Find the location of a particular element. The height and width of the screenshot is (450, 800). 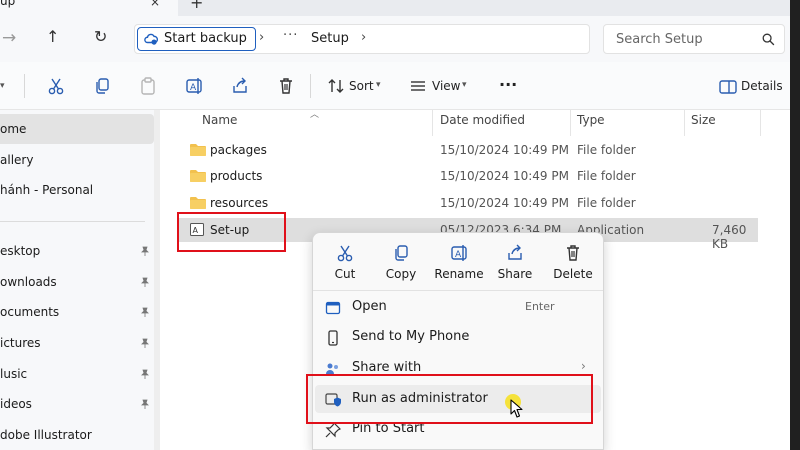

new-tab-button: + is located at coordinates (196, 6).